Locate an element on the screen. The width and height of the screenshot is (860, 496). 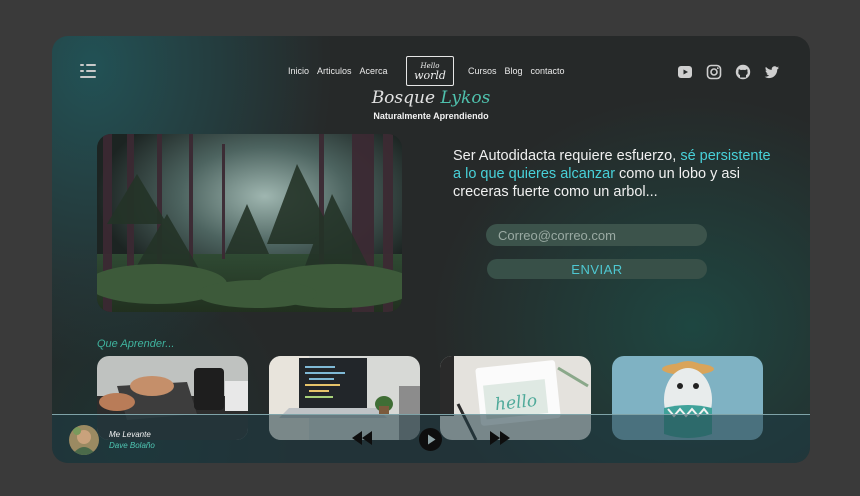
page-title-part2: Lykos is located at coordinates (465, 98).